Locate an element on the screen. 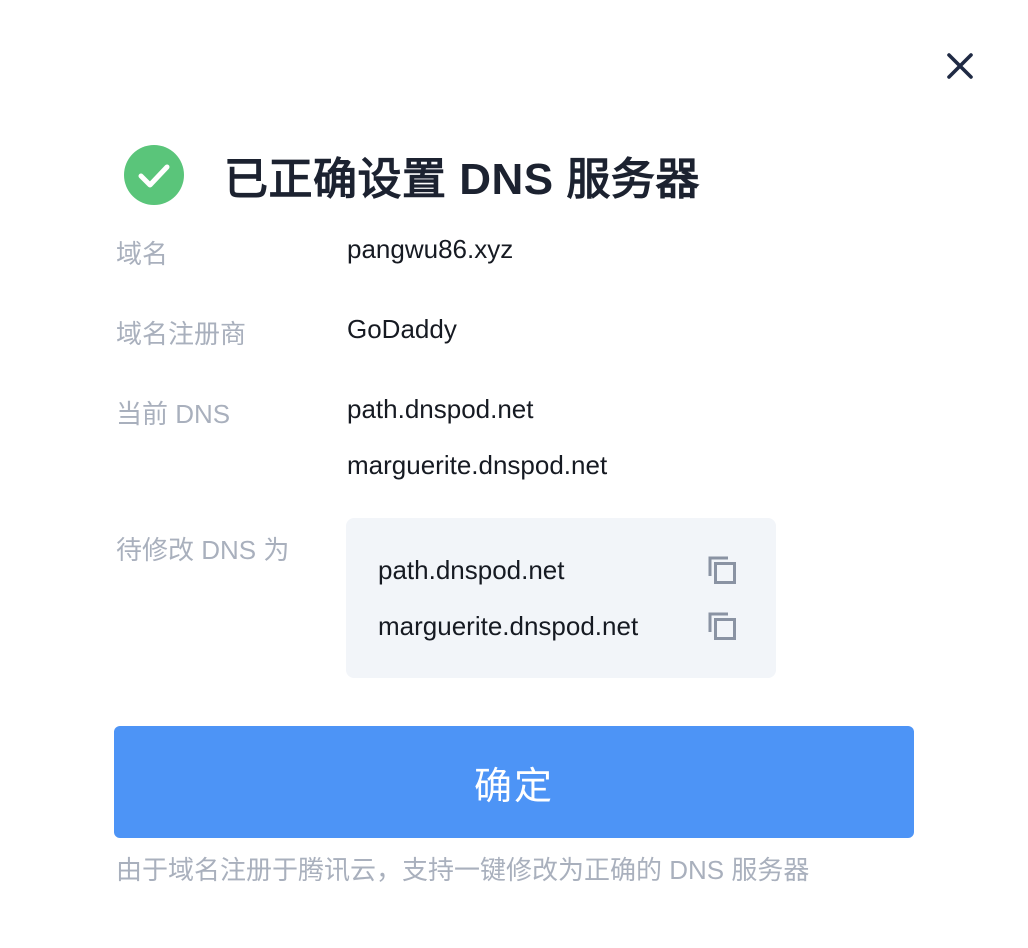 This screenshot has height=948, width=1028. target-dns-row: path.dnspod.net is located at coordinates (558, 570).